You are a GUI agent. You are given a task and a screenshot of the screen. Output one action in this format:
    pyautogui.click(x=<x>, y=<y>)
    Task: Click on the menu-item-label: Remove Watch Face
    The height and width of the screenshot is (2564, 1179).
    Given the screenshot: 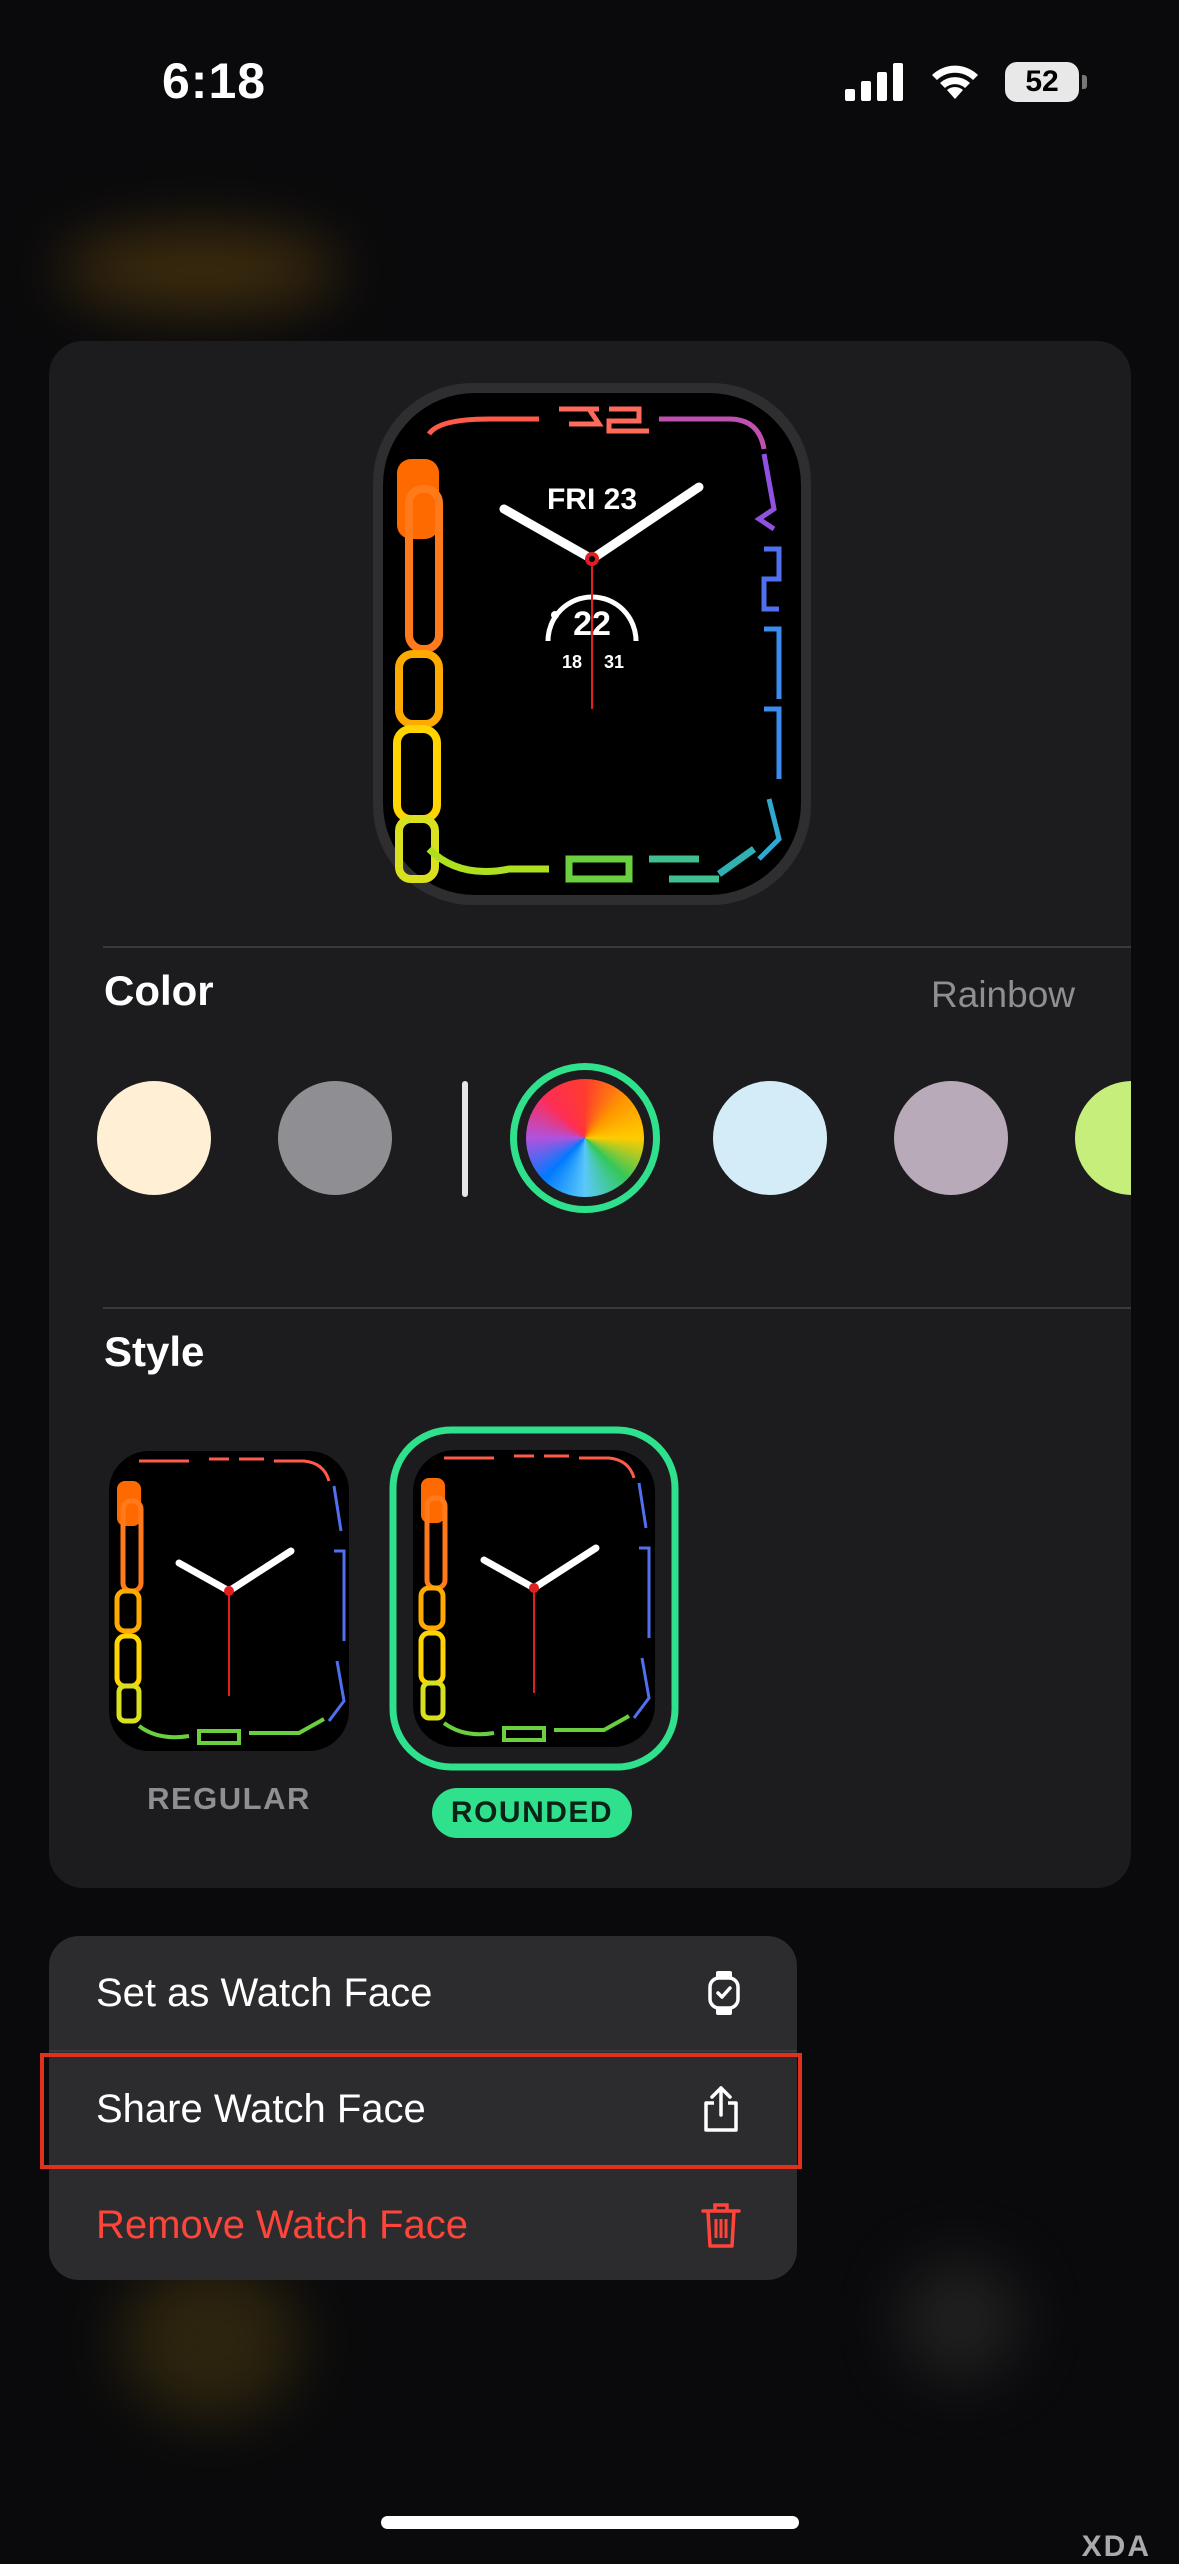 What is the action you would take?
    pyautogui.click(x=282, y=2224)
    